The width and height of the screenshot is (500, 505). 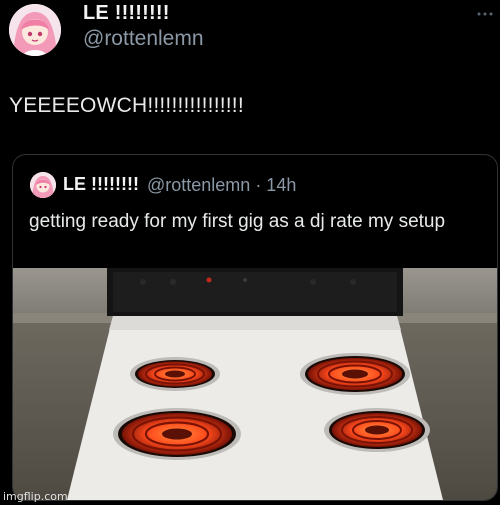 What do you see at coordinates (43, 185) in the screenshot?
I see `quoted-avatar` at bounding box center [43, 185].